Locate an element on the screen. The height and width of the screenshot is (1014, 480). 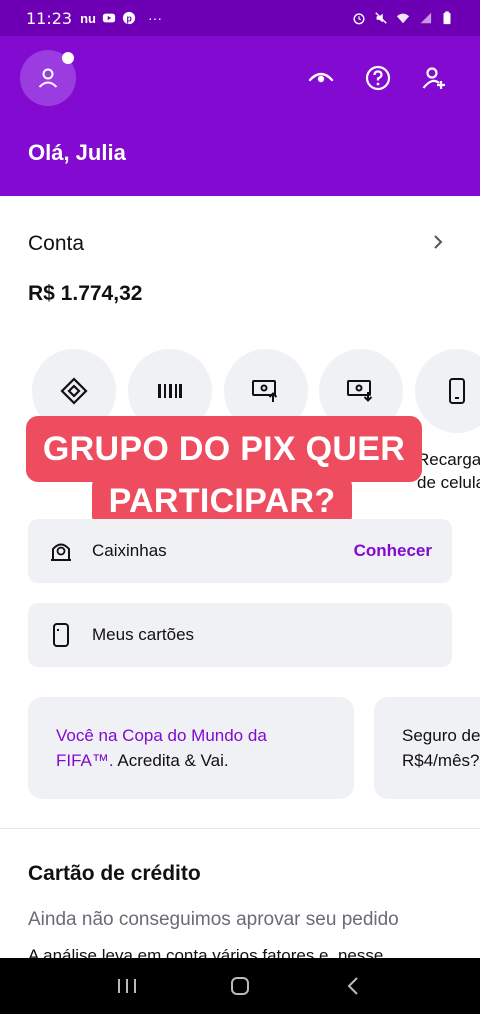
recents-icon is located at coordinates (126, 986).